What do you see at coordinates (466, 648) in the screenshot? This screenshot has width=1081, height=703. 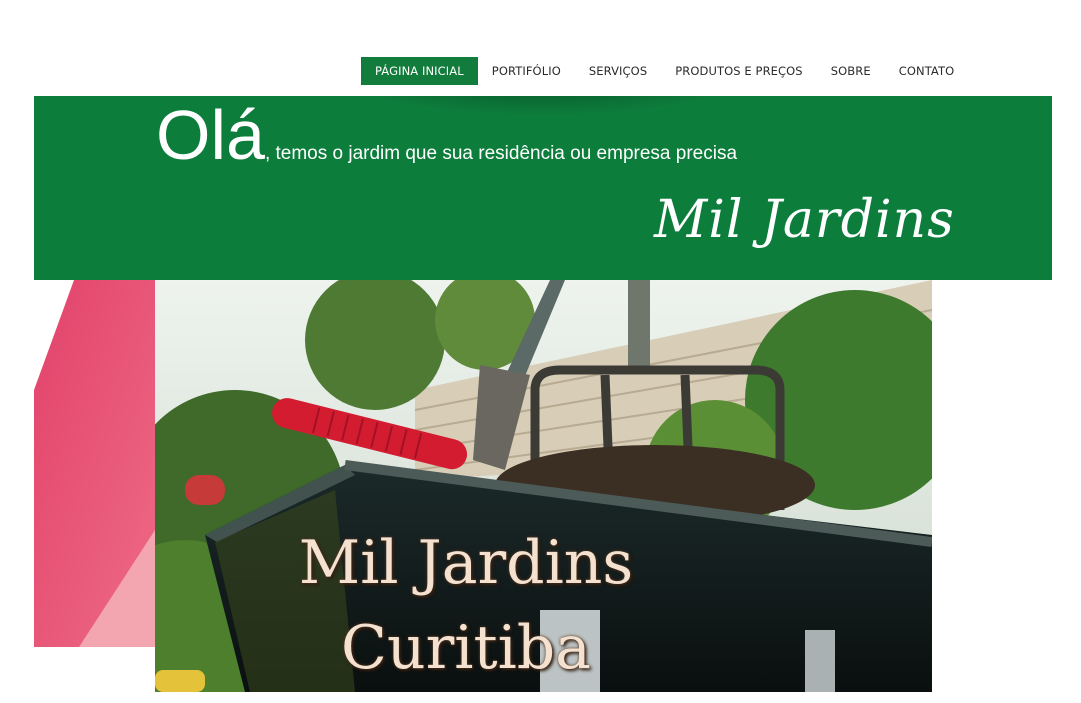 I see `photo-title-line2: Curitiba` at bounding box center [466, 648].